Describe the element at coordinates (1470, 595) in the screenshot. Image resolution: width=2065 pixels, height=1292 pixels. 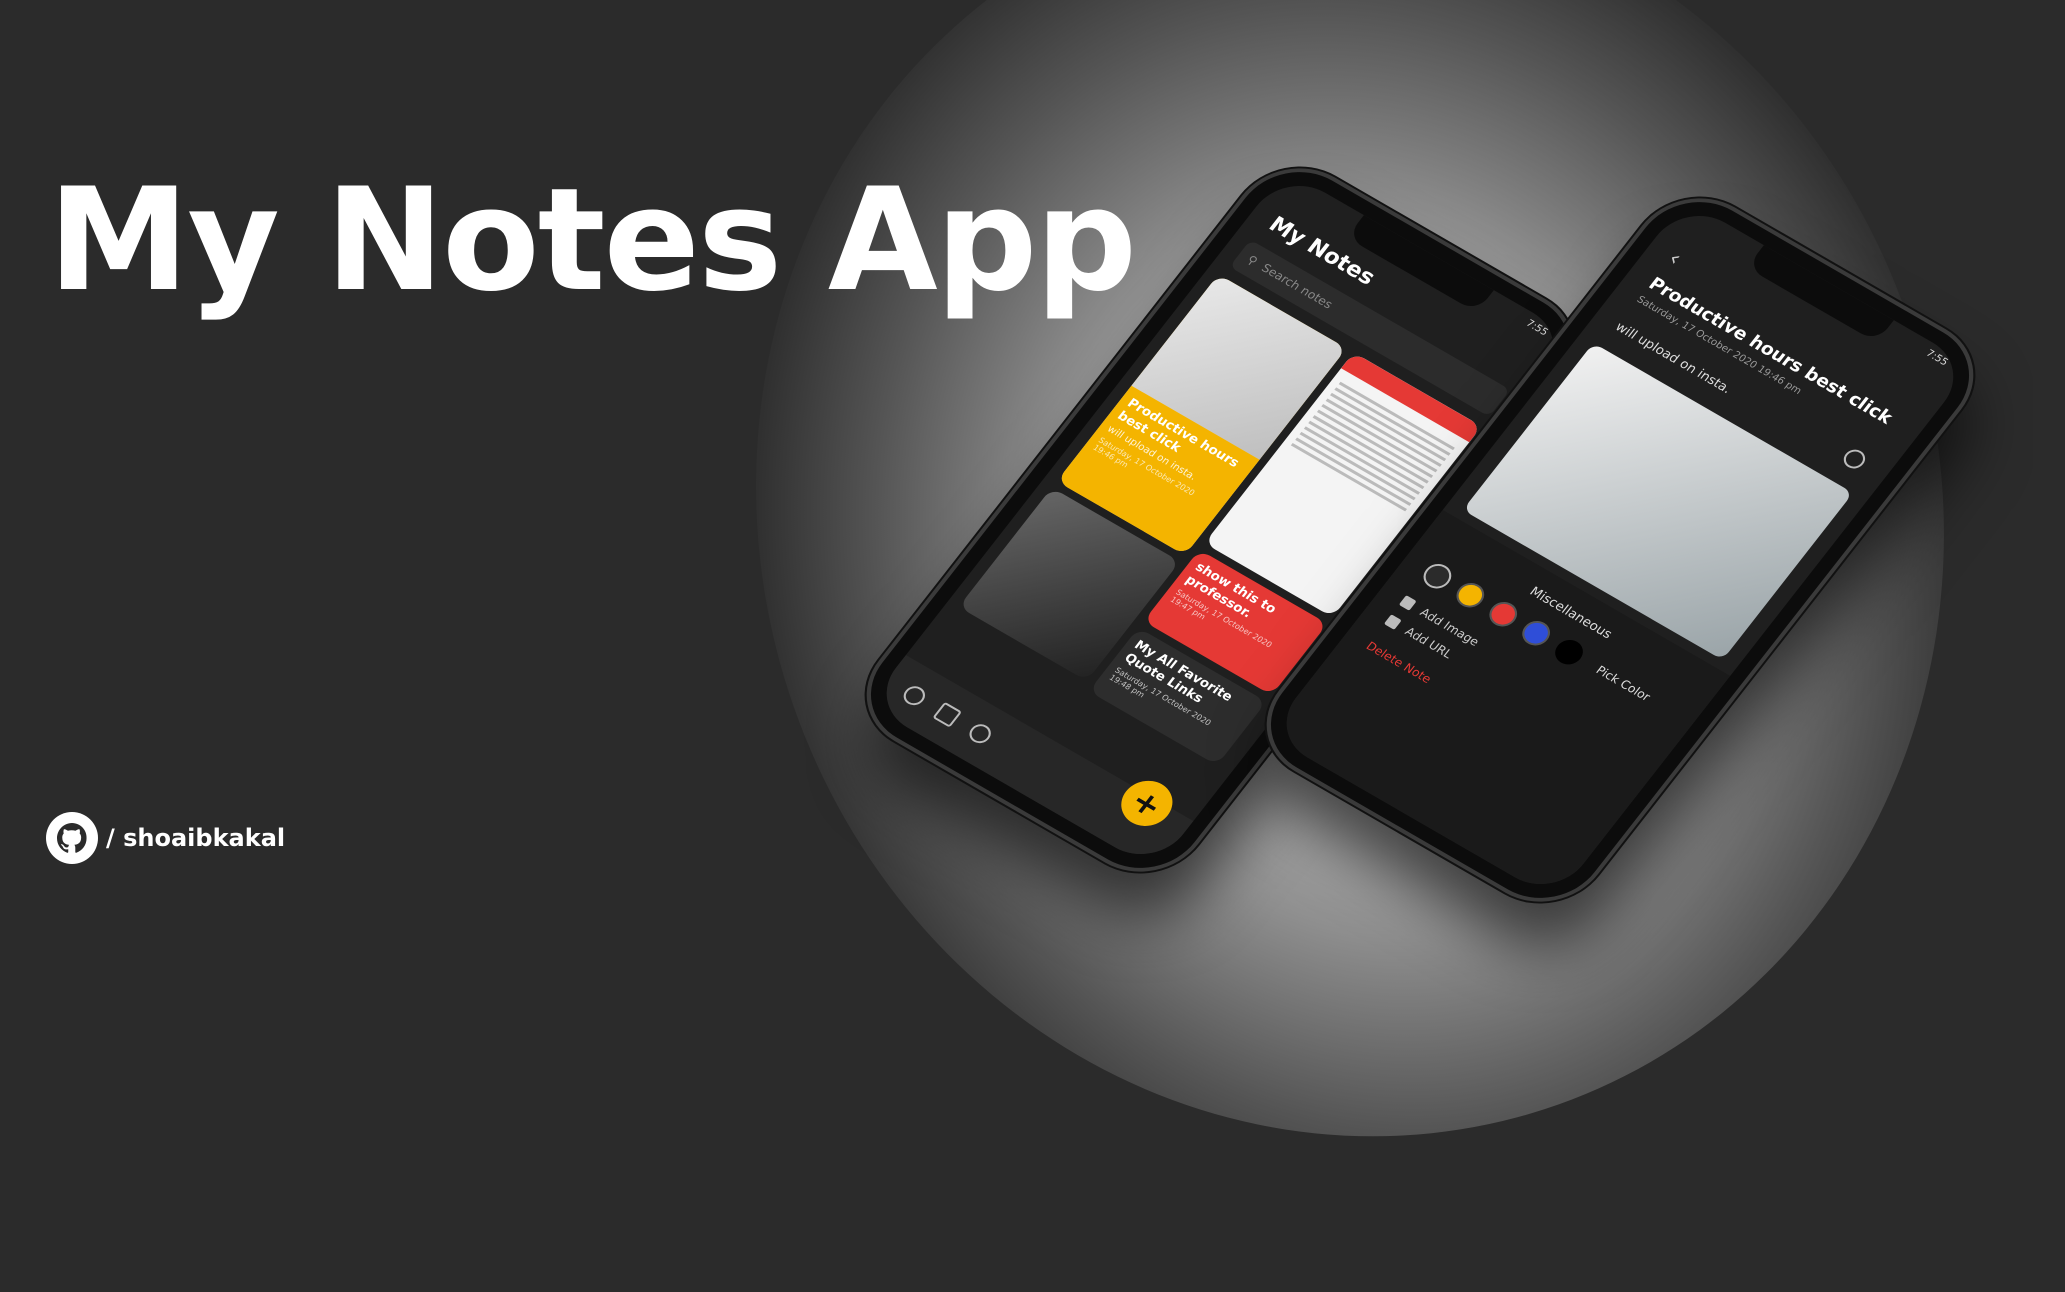
I see `color-option-yellow` at that location.